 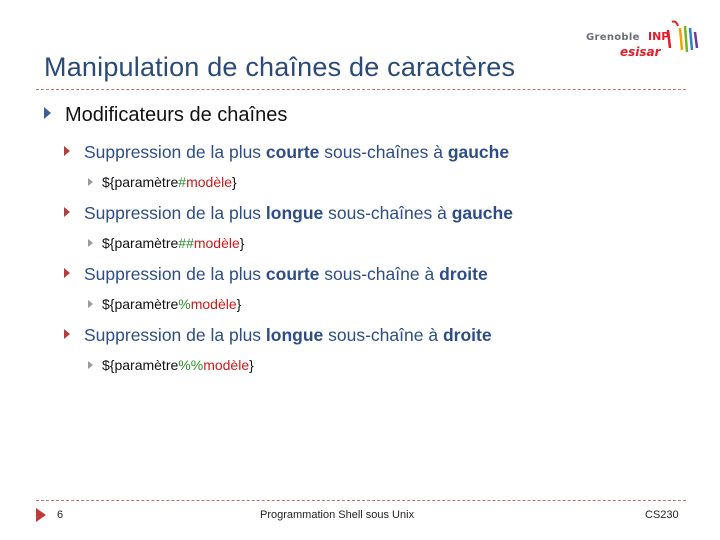 I want to click on heading-text: Modificateurs de chaînes, so click(x=176, y=115).